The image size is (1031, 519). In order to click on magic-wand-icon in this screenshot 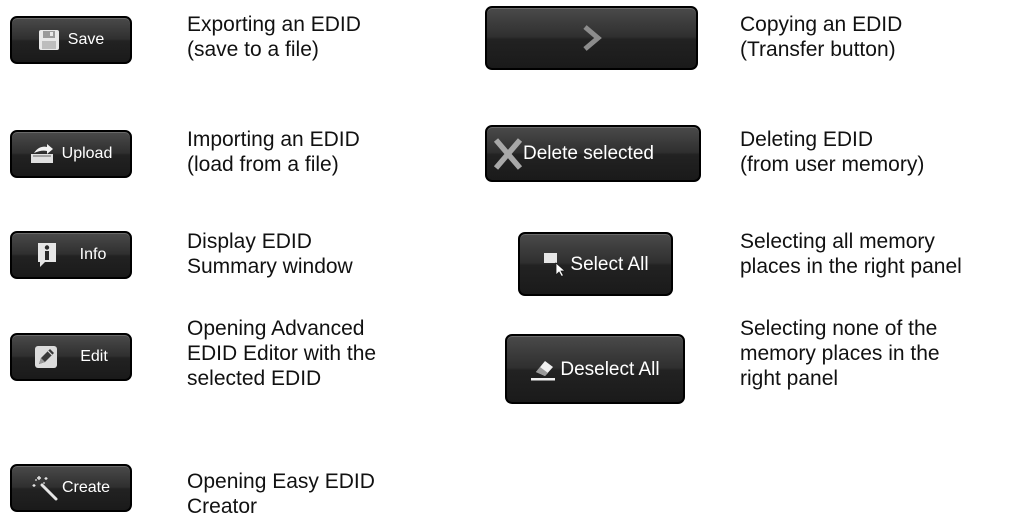, I will do `click(45, 488)`.